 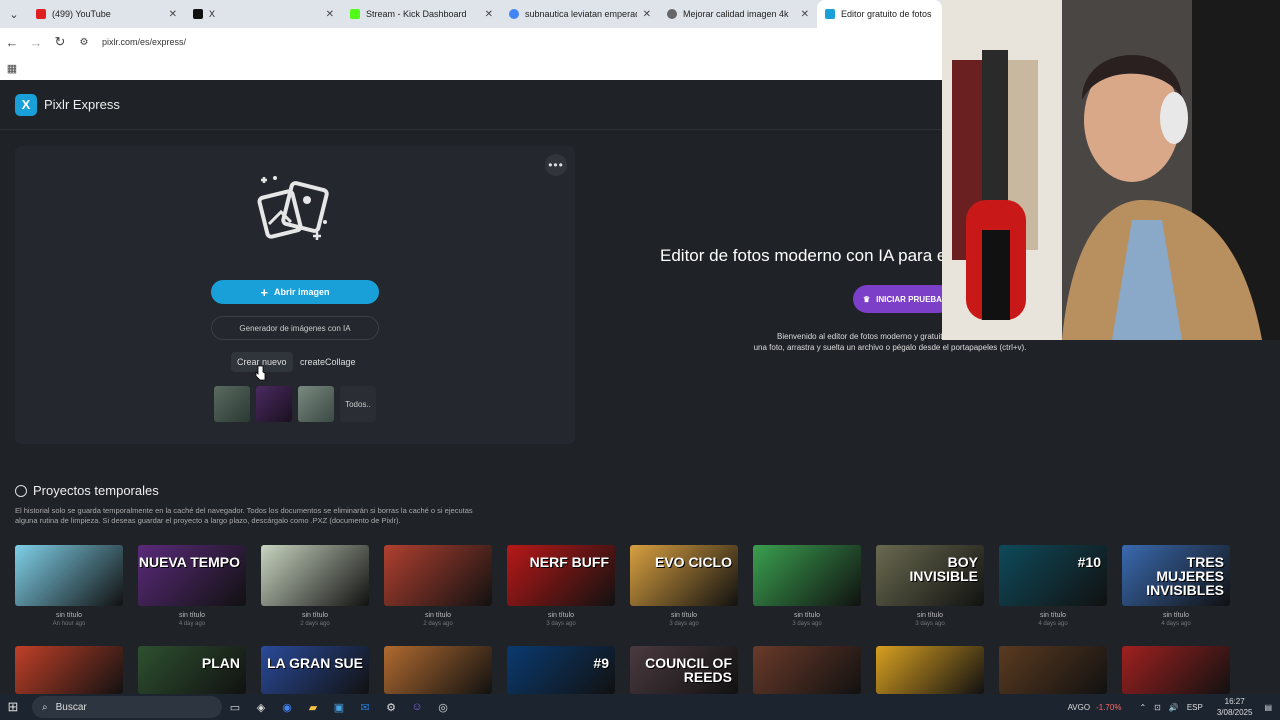 I want to click on chevron-up-icon: ⌃, so click(x=1142, y=707).